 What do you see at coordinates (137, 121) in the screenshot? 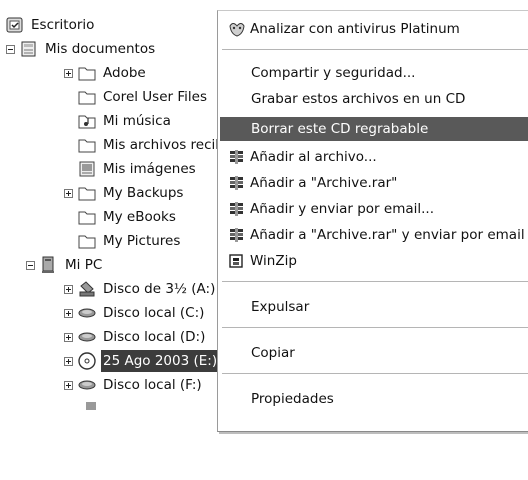
I see `tree-item-label: Mi música` at bounding box center [137, 121].